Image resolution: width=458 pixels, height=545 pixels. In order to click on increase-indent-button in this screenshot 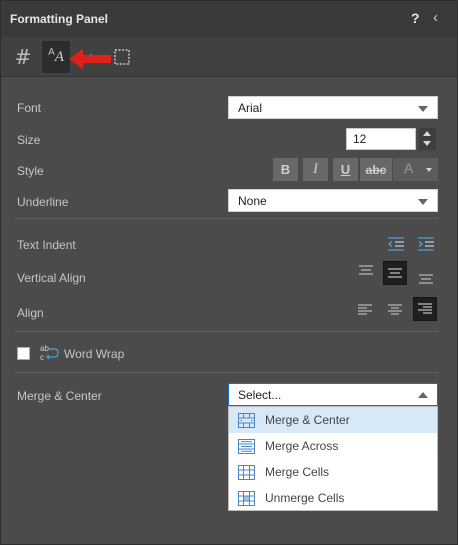, I will do `click(426, 244)`.